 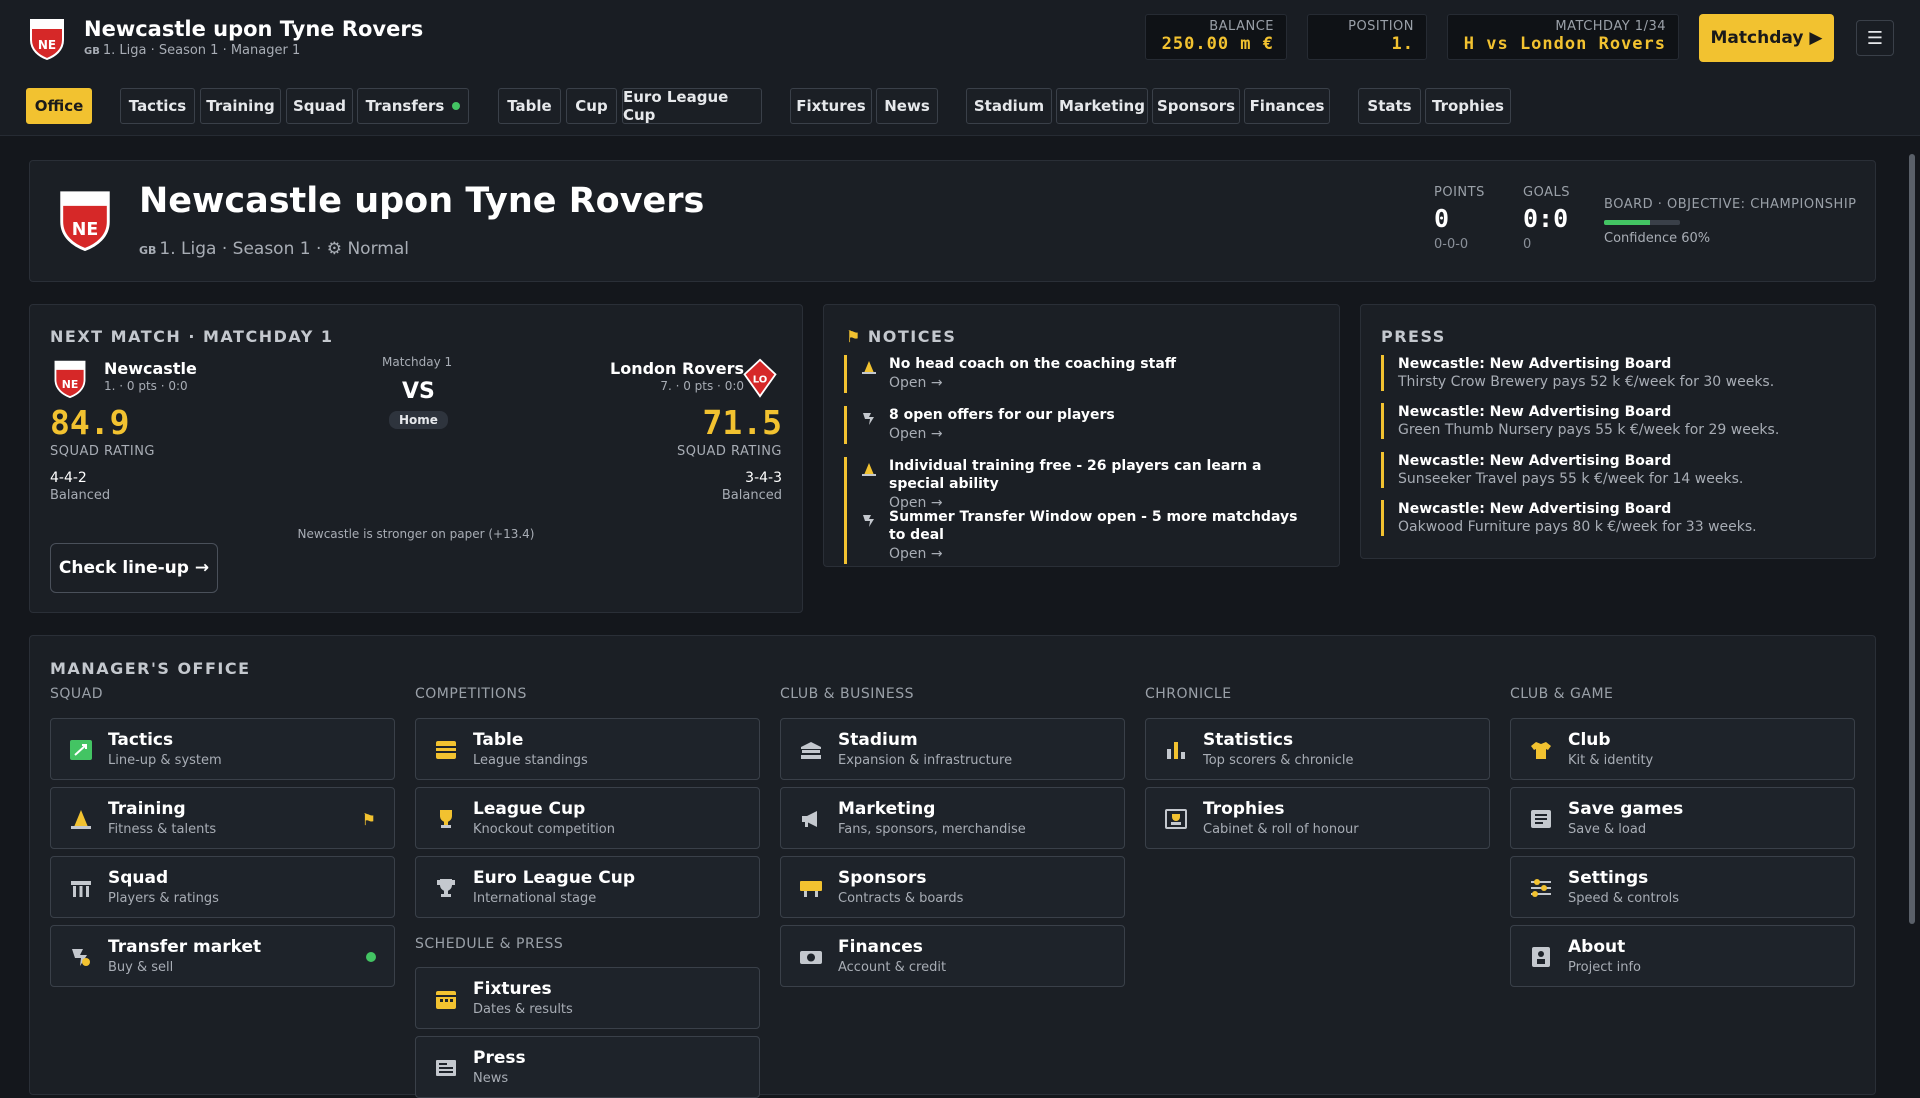 What do you see at coordinates (587, 749) in the screenshot?
I see `table-card: Table League standings` at bounding box center [587, 749].